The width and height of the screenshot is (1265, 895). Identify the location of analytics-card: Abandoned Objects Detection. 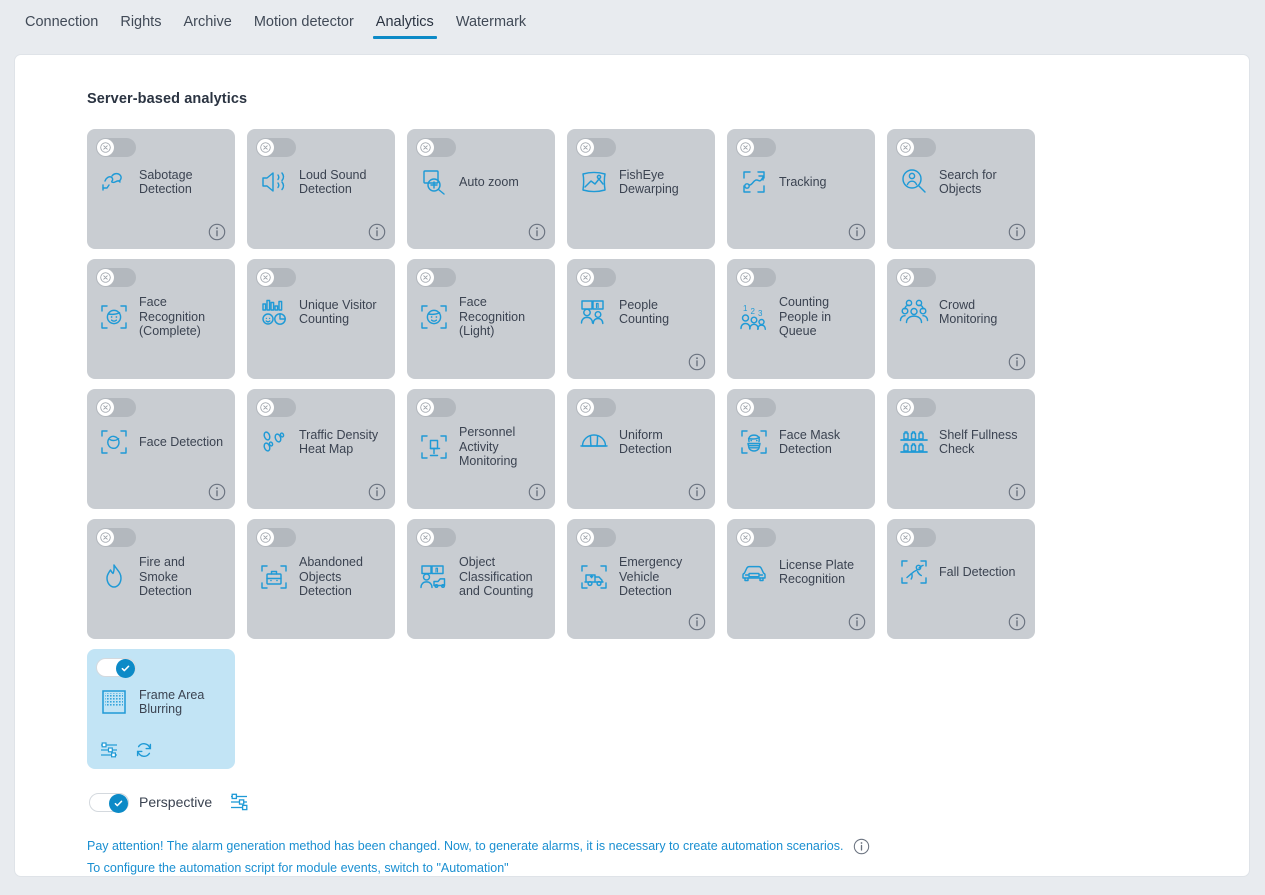
(321, 579).